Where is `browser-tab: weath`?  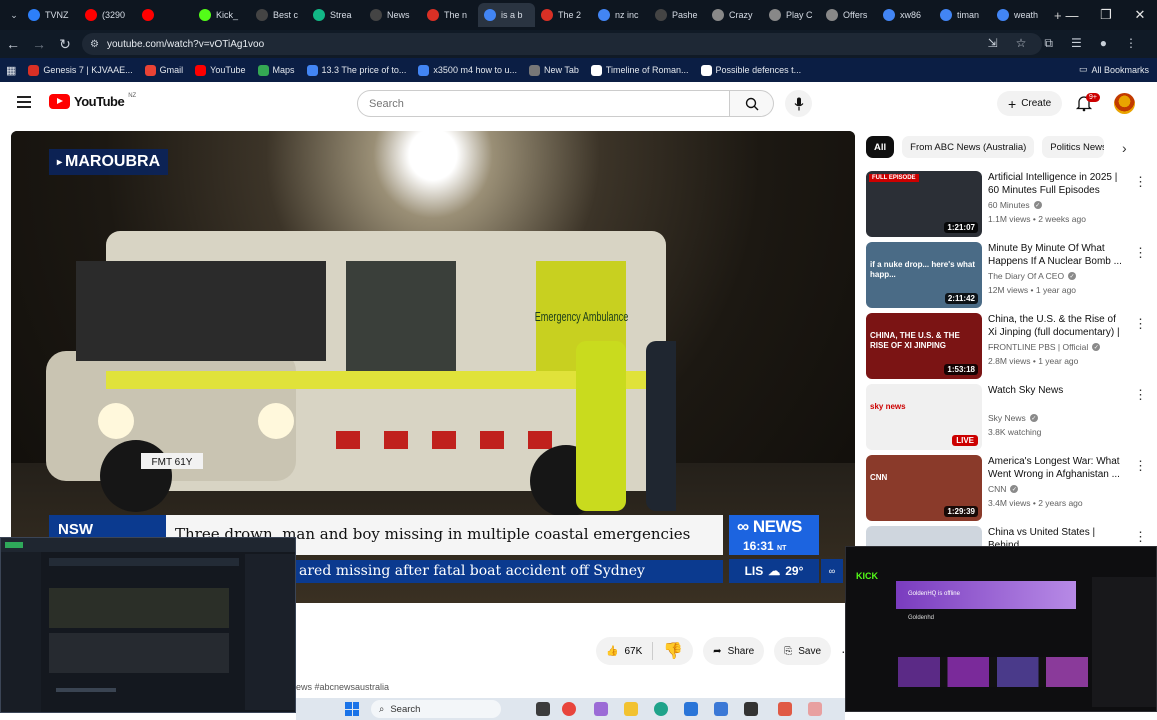
browser-tab: weath is located at coordinates (1019, 15).